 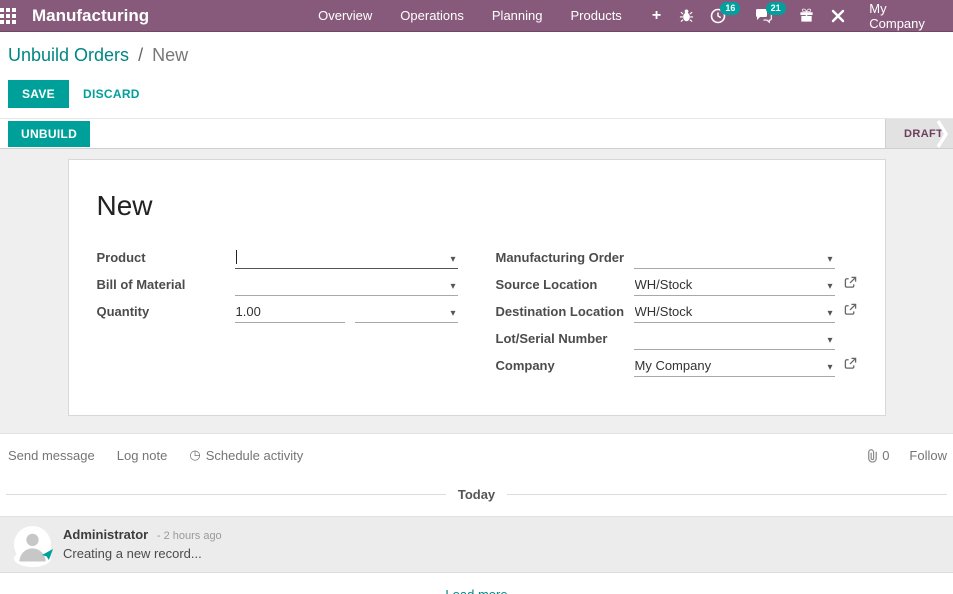 I want to click on source-location-dropdown-icon: ▾, so click(x=829, y=287).